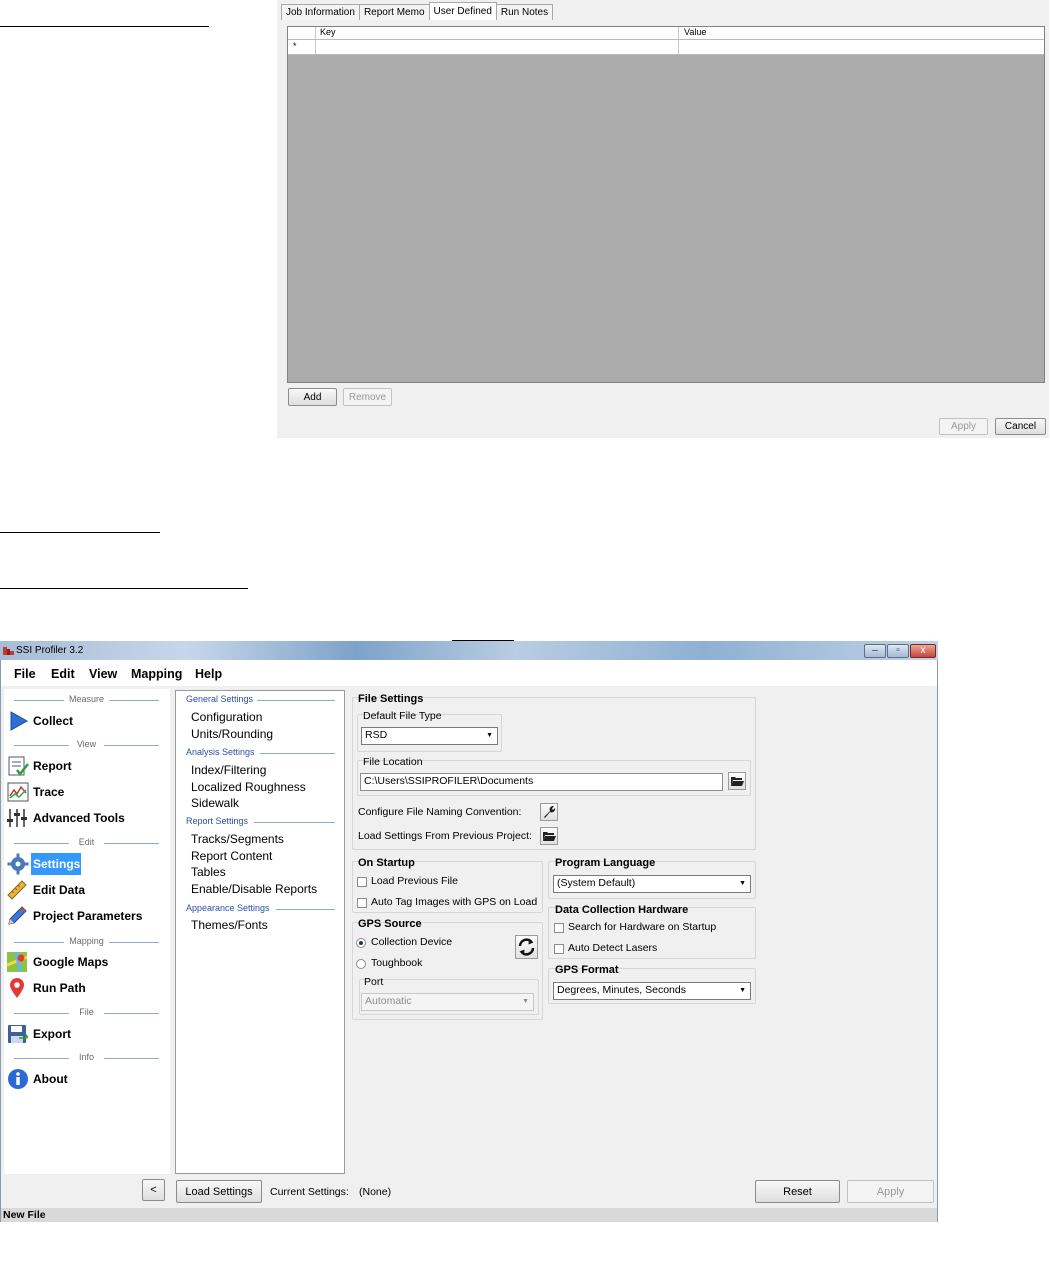 The image size is (1050, 1269). I want to click on settings-item-localized-roughness: Localized Roughness, so click(248, 787).